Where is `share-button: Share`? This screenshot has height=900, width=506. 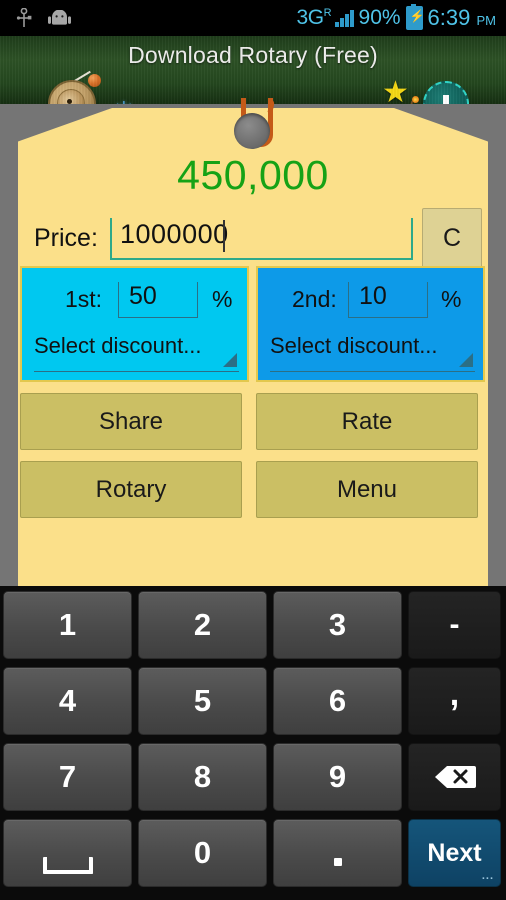 share-button: Share is located at coordinates (131, 421).